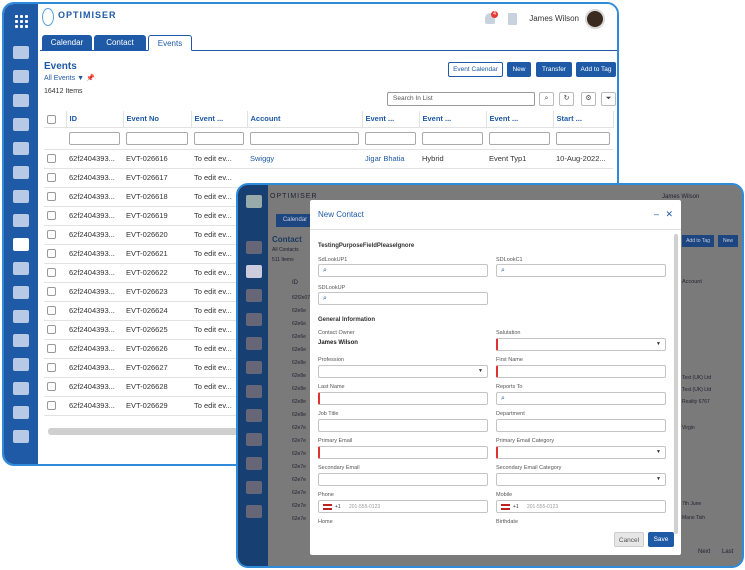  I want to click on calendar-icon, so click(21, 52).